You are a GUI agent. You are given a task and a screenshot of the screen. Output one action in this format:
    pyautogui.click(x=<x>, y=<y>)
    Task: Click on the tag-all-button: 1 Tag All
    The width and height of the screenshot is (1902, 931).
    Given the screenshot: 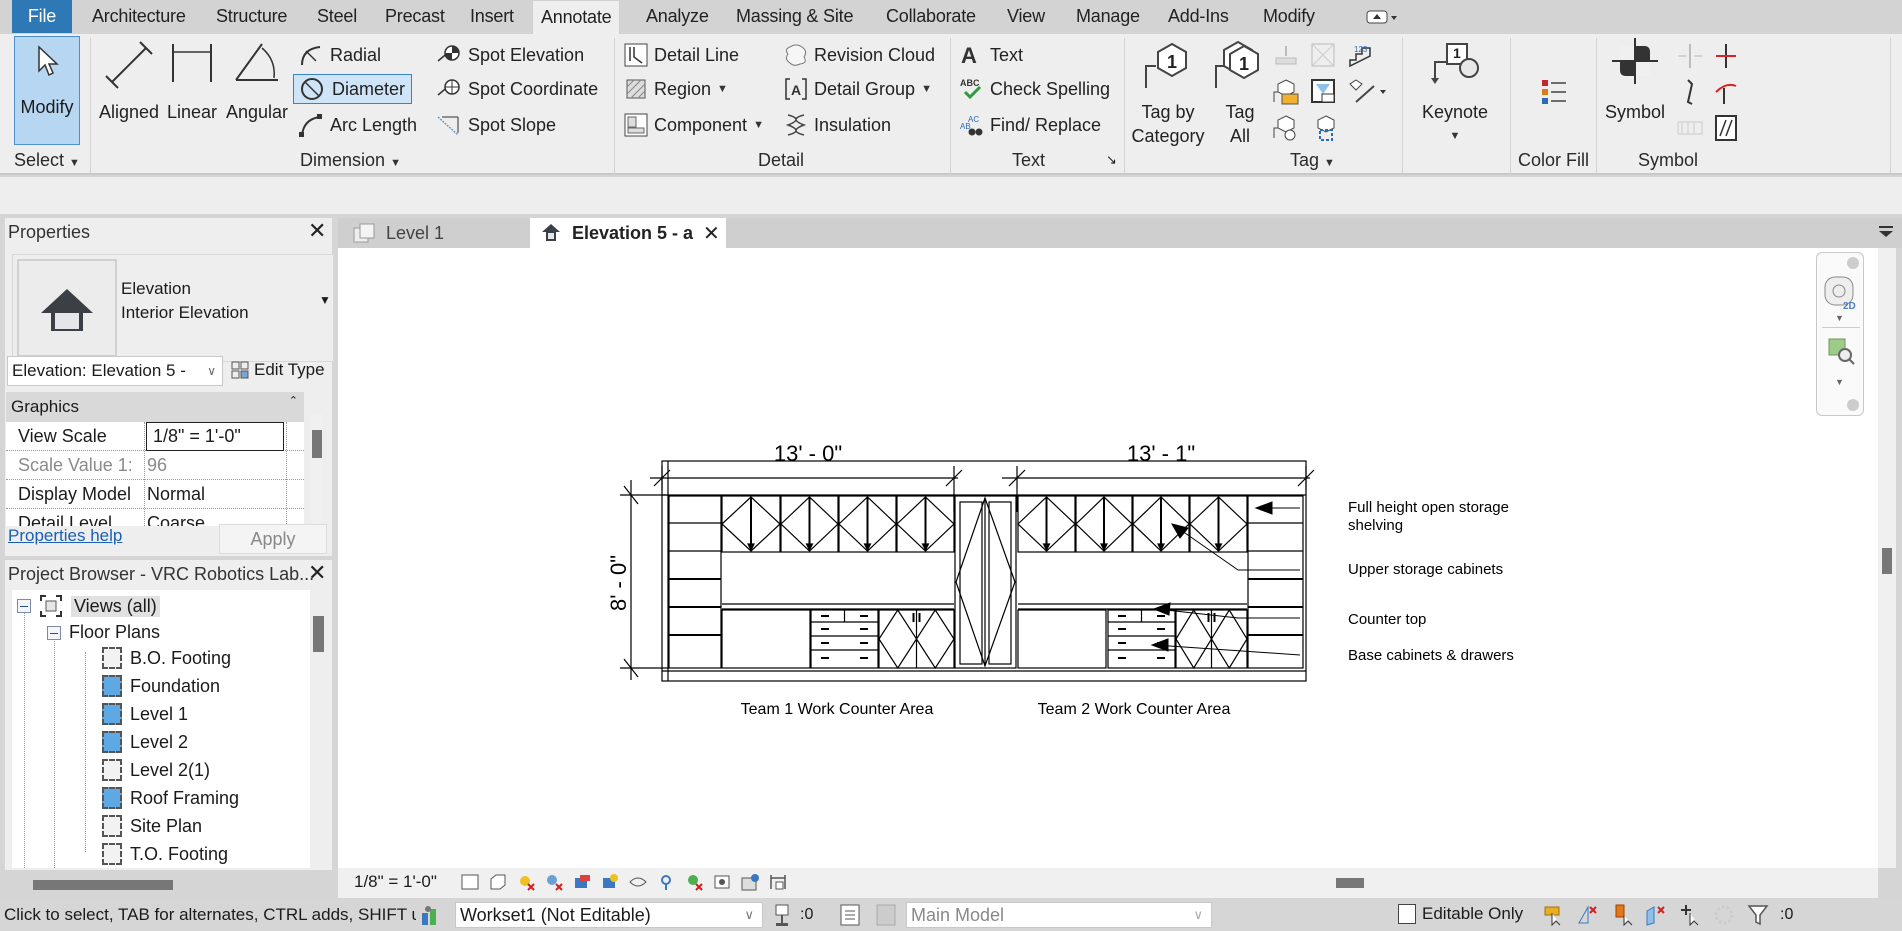 What is the action you would take?
    pyautogui.click(x=1240, y=93)
    